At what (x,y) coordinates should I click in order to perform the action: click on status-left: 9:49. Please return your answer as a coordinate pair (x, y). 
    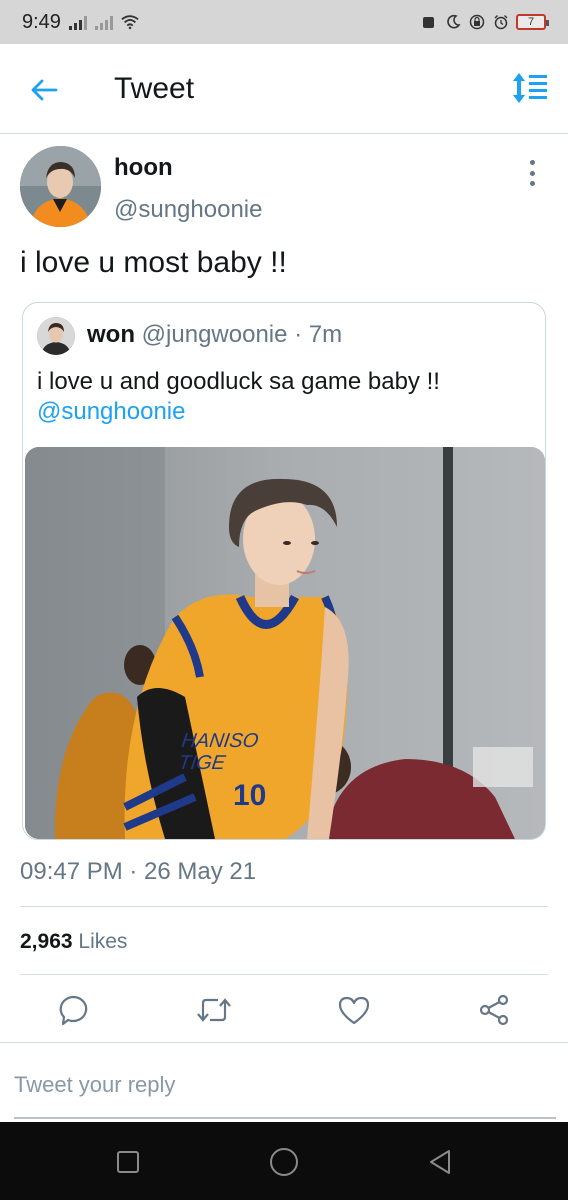
    Looking at the image, I should click on (80, 22).